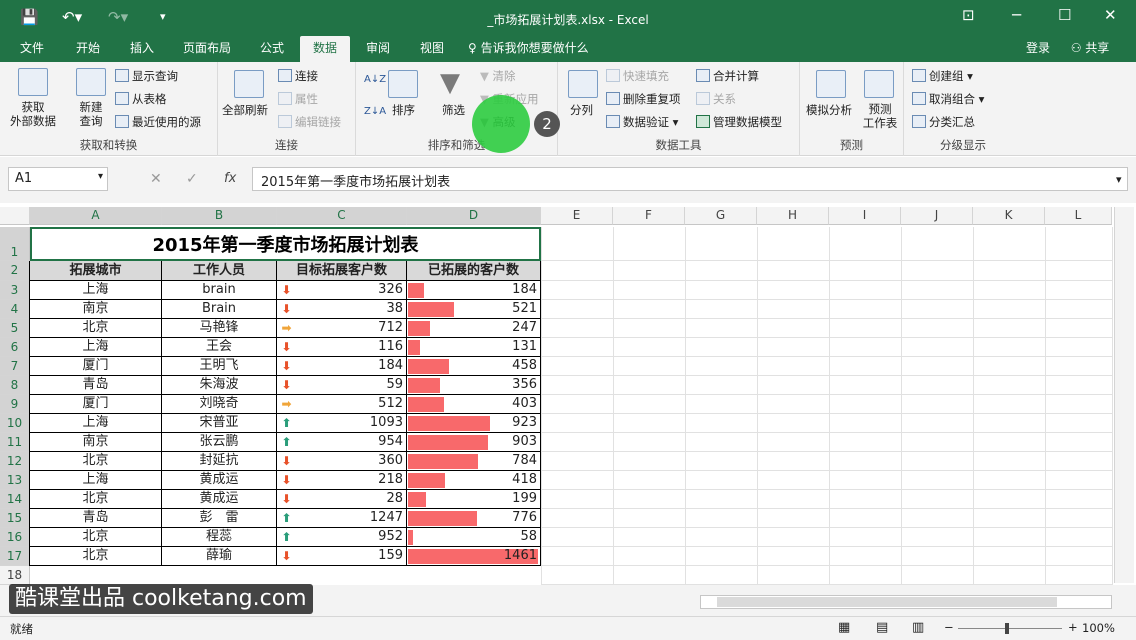  Describe the element at coordinates (15, 499) in the screenshot. I see `row-header-14: 14` at that location.